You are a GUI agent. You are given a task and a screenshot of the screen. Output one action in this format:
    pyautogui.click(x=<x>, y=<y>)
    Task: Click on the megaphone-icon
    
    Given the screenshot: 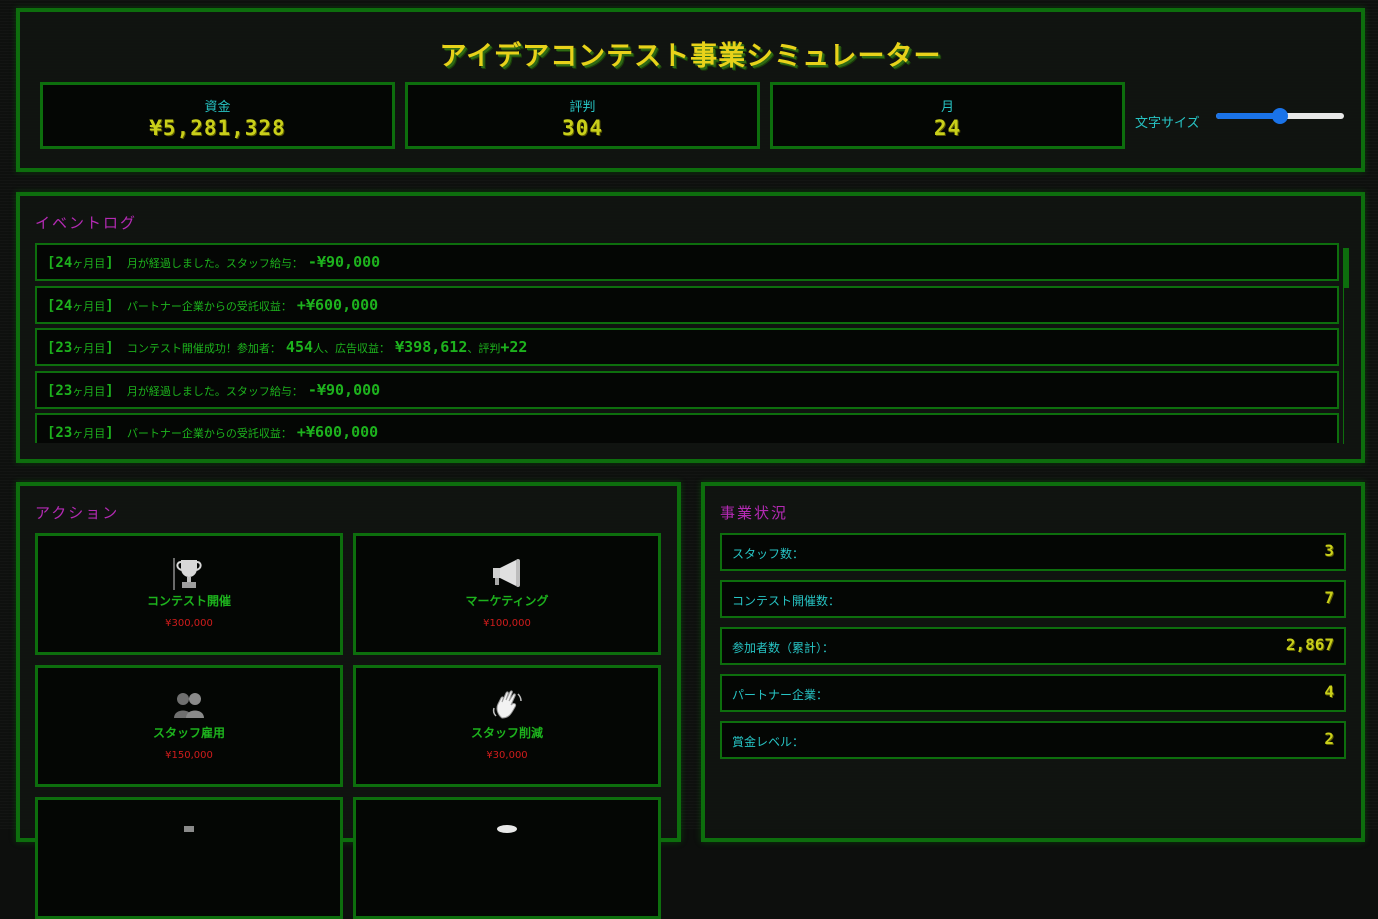 What is the action you would take?
    pyautogui.click(x=506, y=573)
    